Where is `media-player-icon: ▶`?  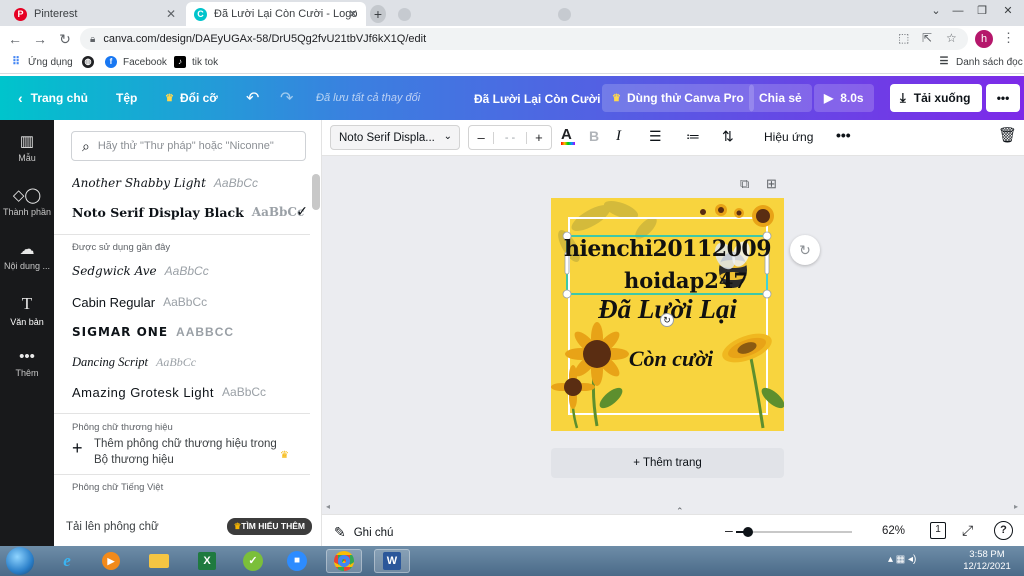
media-player-icon: ▶ is located at coordinates (111, 561).